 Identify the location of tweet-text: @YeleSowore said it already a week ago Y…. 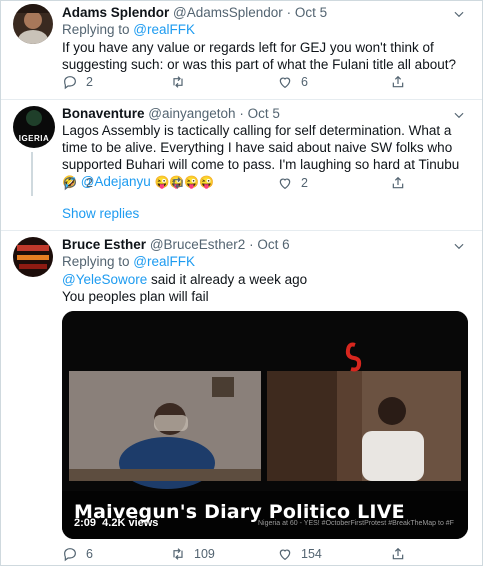
(264, 288).